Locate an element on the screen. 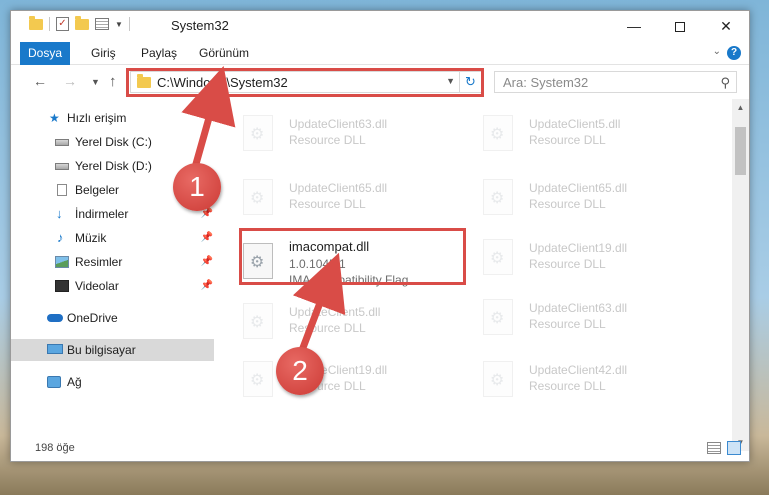  sidebar-item-music: ♪ Müzik 📌 is located at coordinates (116, 238).